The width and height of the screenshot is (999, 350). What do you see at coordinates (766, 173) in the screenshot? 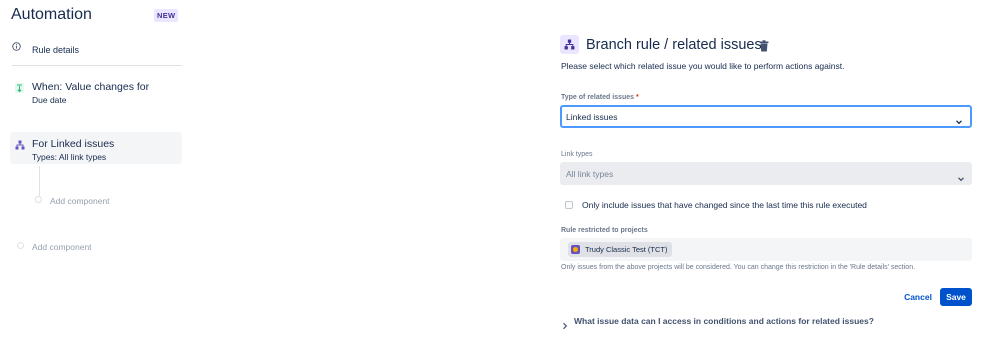
I see `link-types-select: All link types` at bounding box center [766, 173].